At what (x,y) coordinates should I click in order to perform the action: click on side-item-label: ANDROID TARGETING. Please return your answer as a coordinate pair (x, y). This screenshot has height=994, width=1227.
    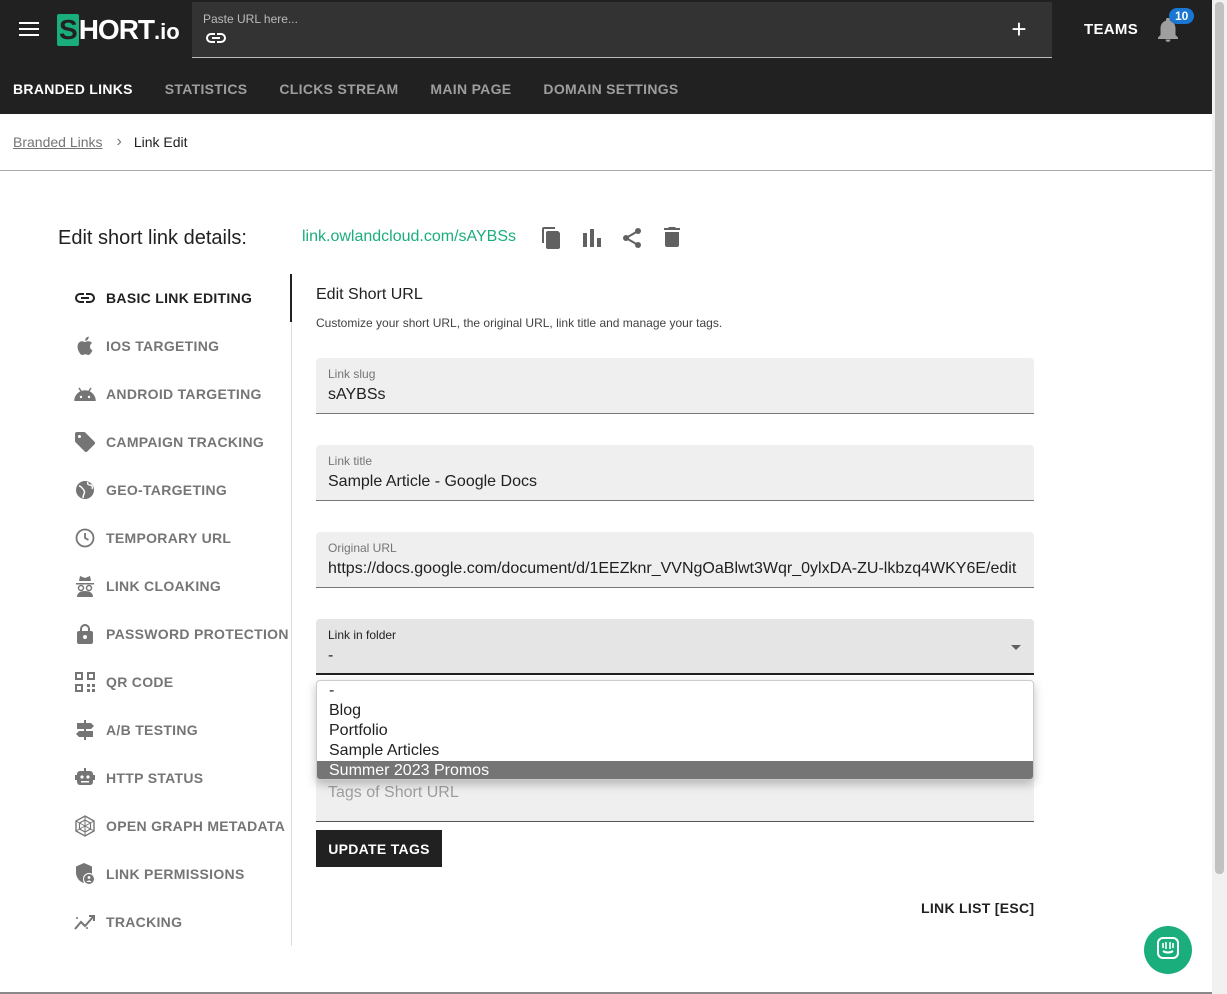
    Looking at the image, I should click on (184, 394).